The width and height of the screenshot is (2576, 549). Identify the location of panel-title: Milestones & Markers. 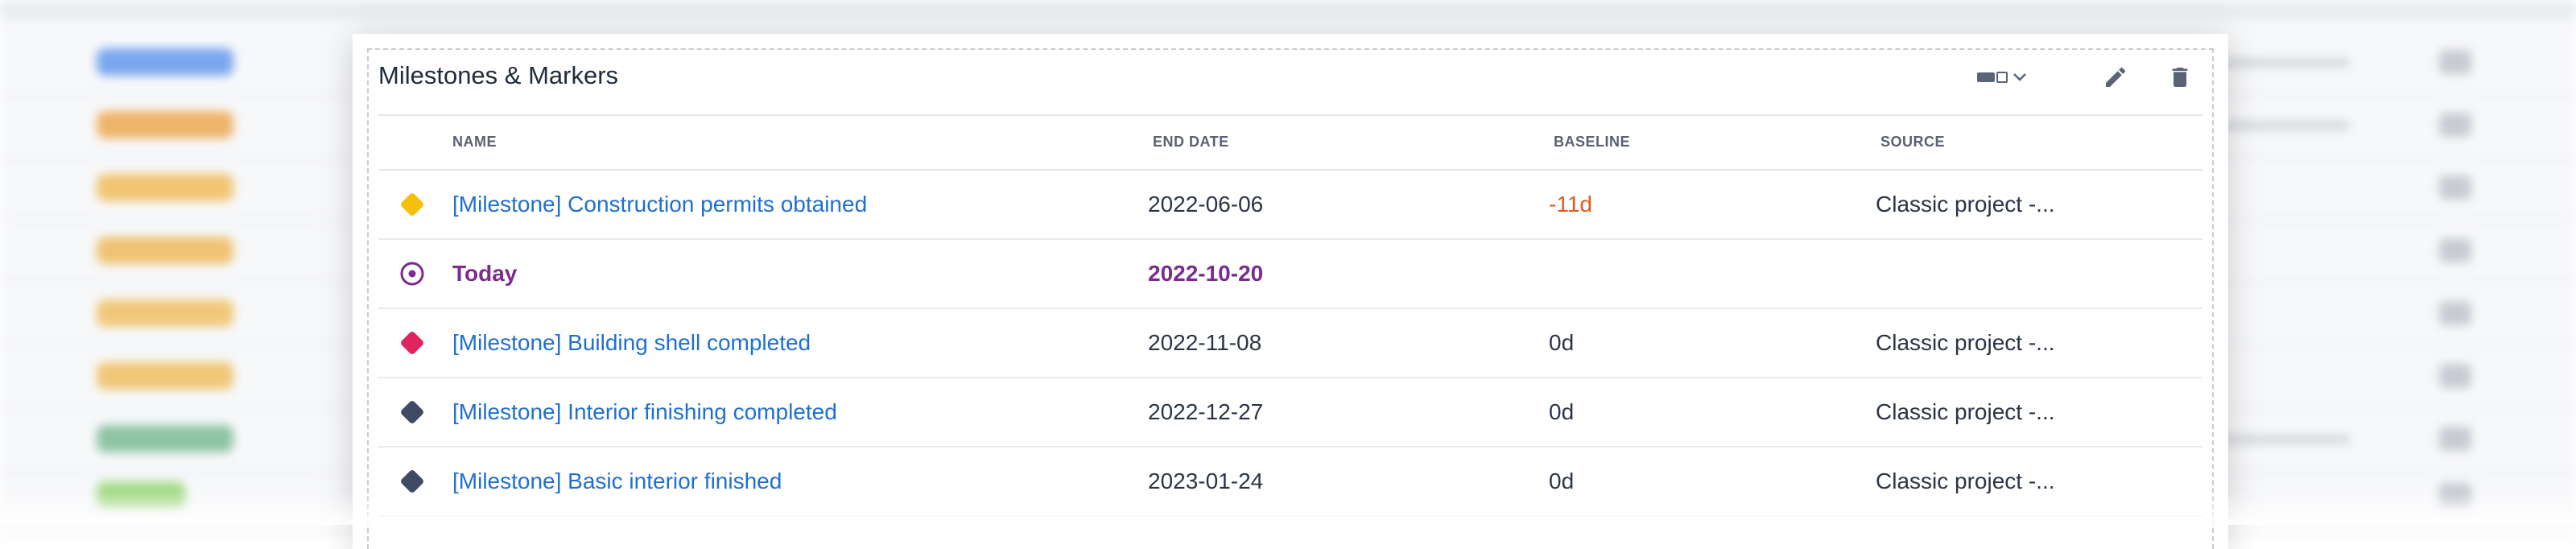
(498, 75).